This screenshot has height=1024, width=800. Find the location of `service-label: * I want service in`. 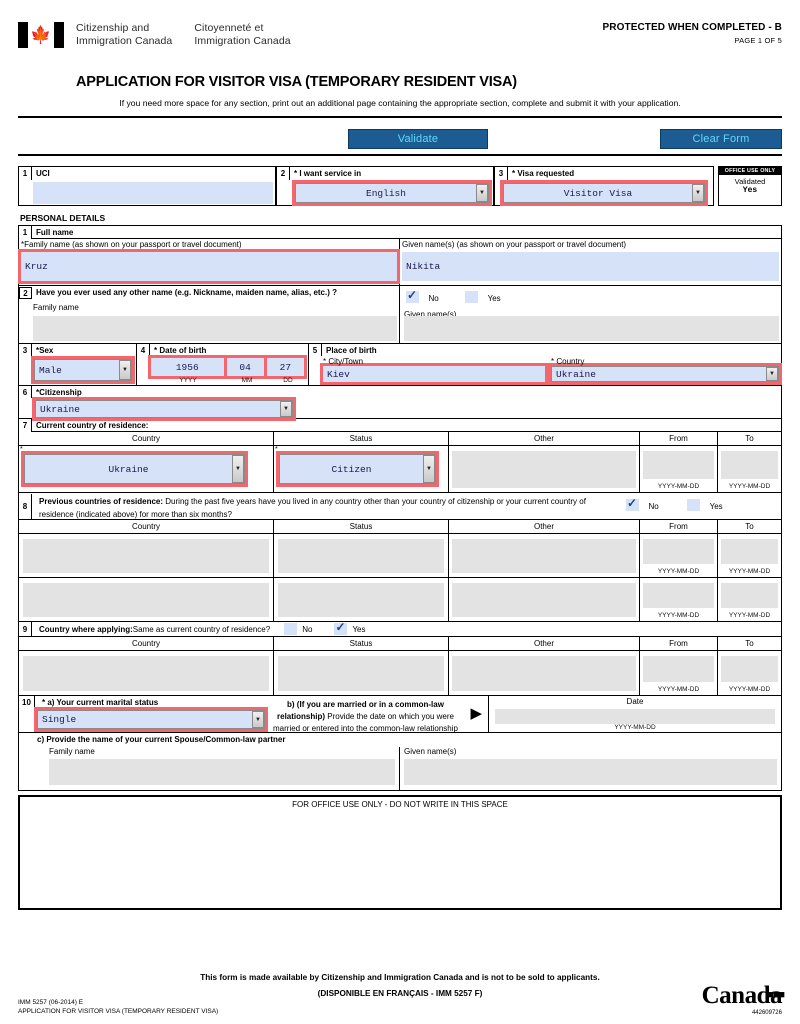

service-label: * I want service in is located at coordinates (328, 173).